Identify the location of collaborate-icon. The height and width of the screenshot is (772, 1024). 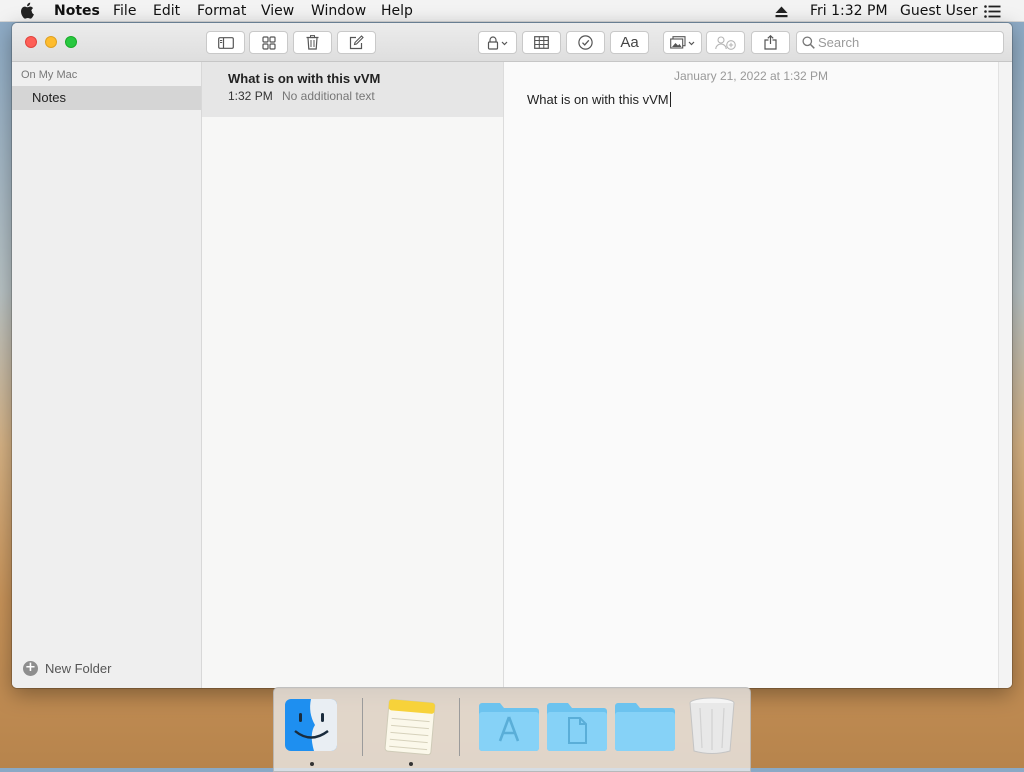
(725, 42).